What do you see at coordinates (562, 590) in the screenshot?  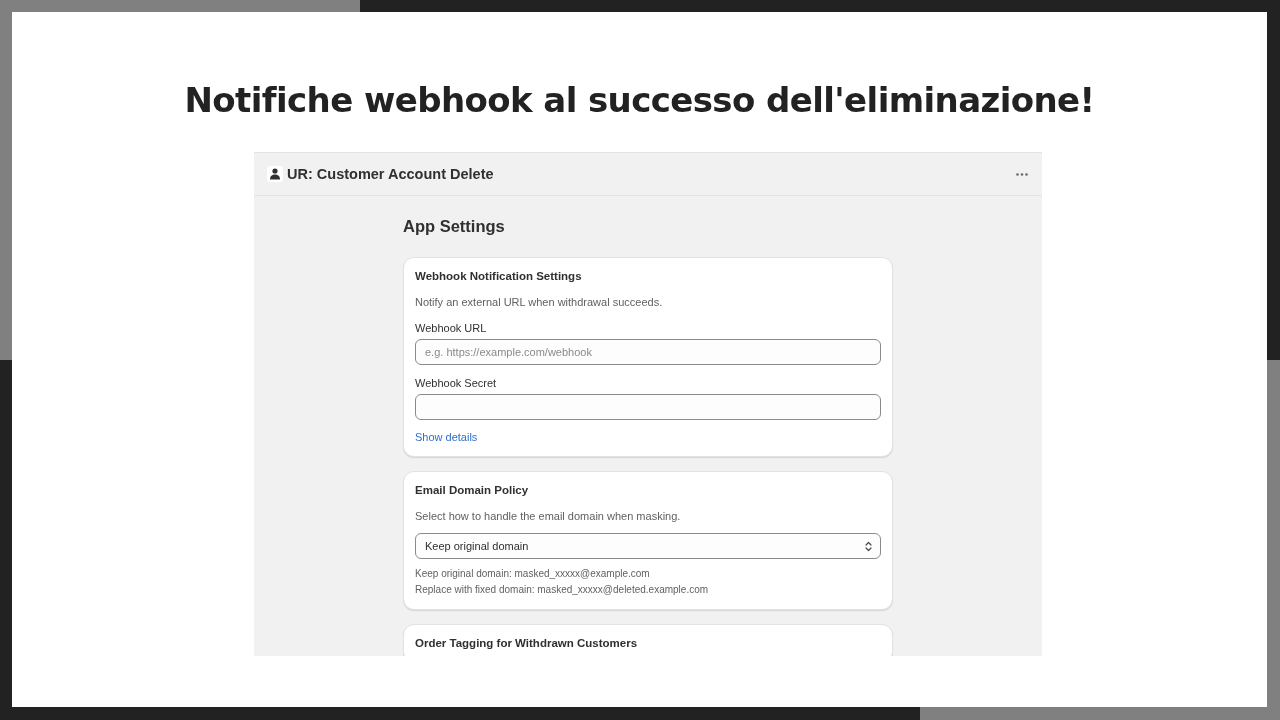 I see `help-text: Replace with fixed domain: masked_xxxxx@deleted.example.com` at bounding box center [562, 590].